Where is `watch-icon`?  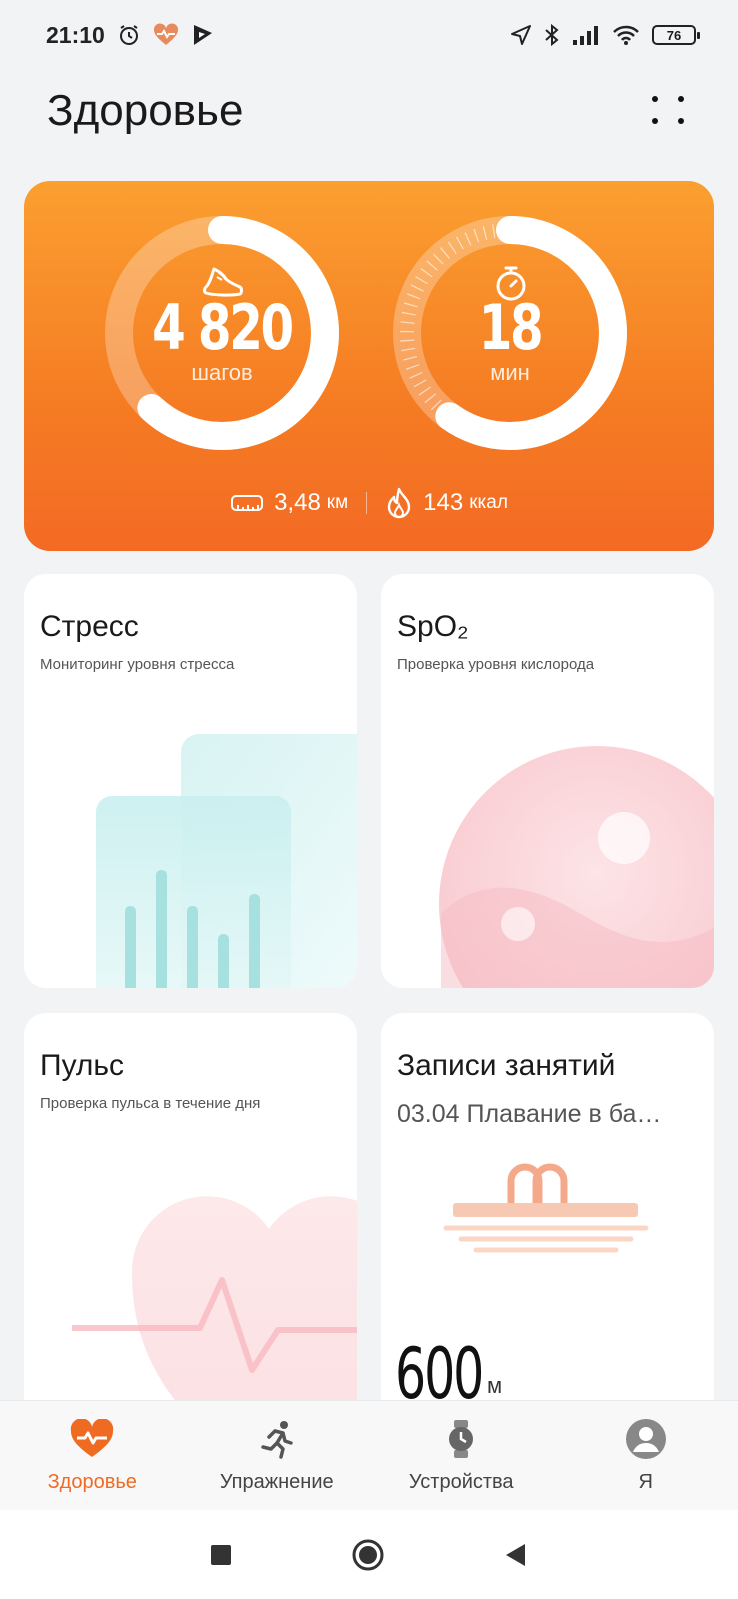 watch-icon is located at coordinates (461, 1439).